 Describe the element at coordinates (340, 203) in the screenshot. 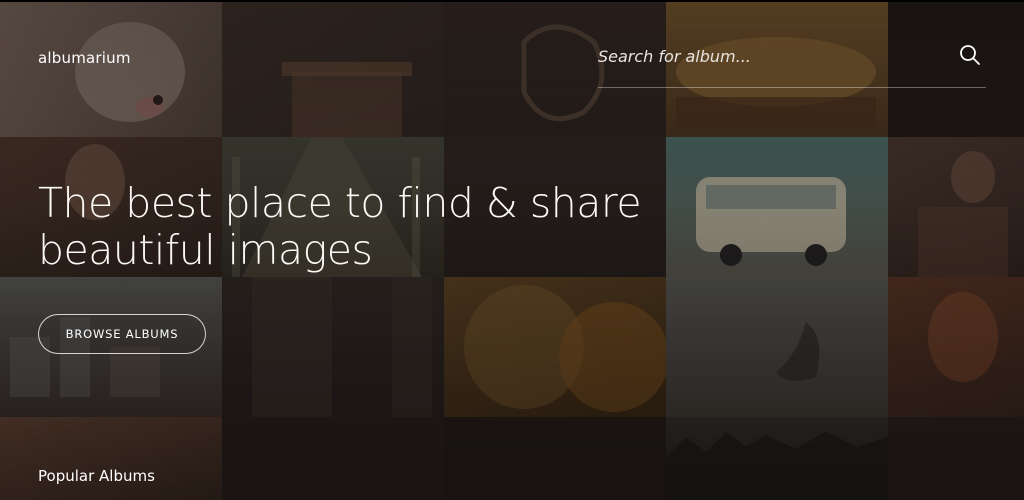

I see `hero-title-line1: The best place to find & share` at that location.